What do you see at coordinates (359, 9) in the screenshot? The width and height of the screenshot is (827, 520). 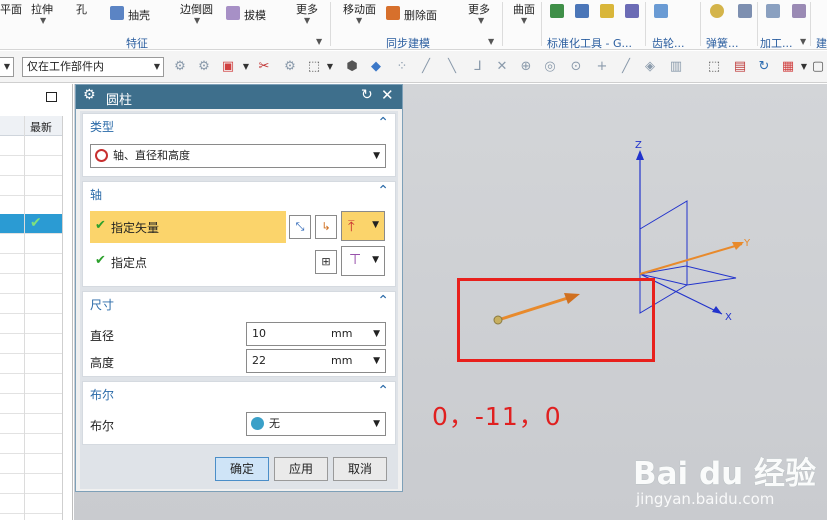 I see `ribbon-move-face: 移动面` at bounding box center [359, 9].